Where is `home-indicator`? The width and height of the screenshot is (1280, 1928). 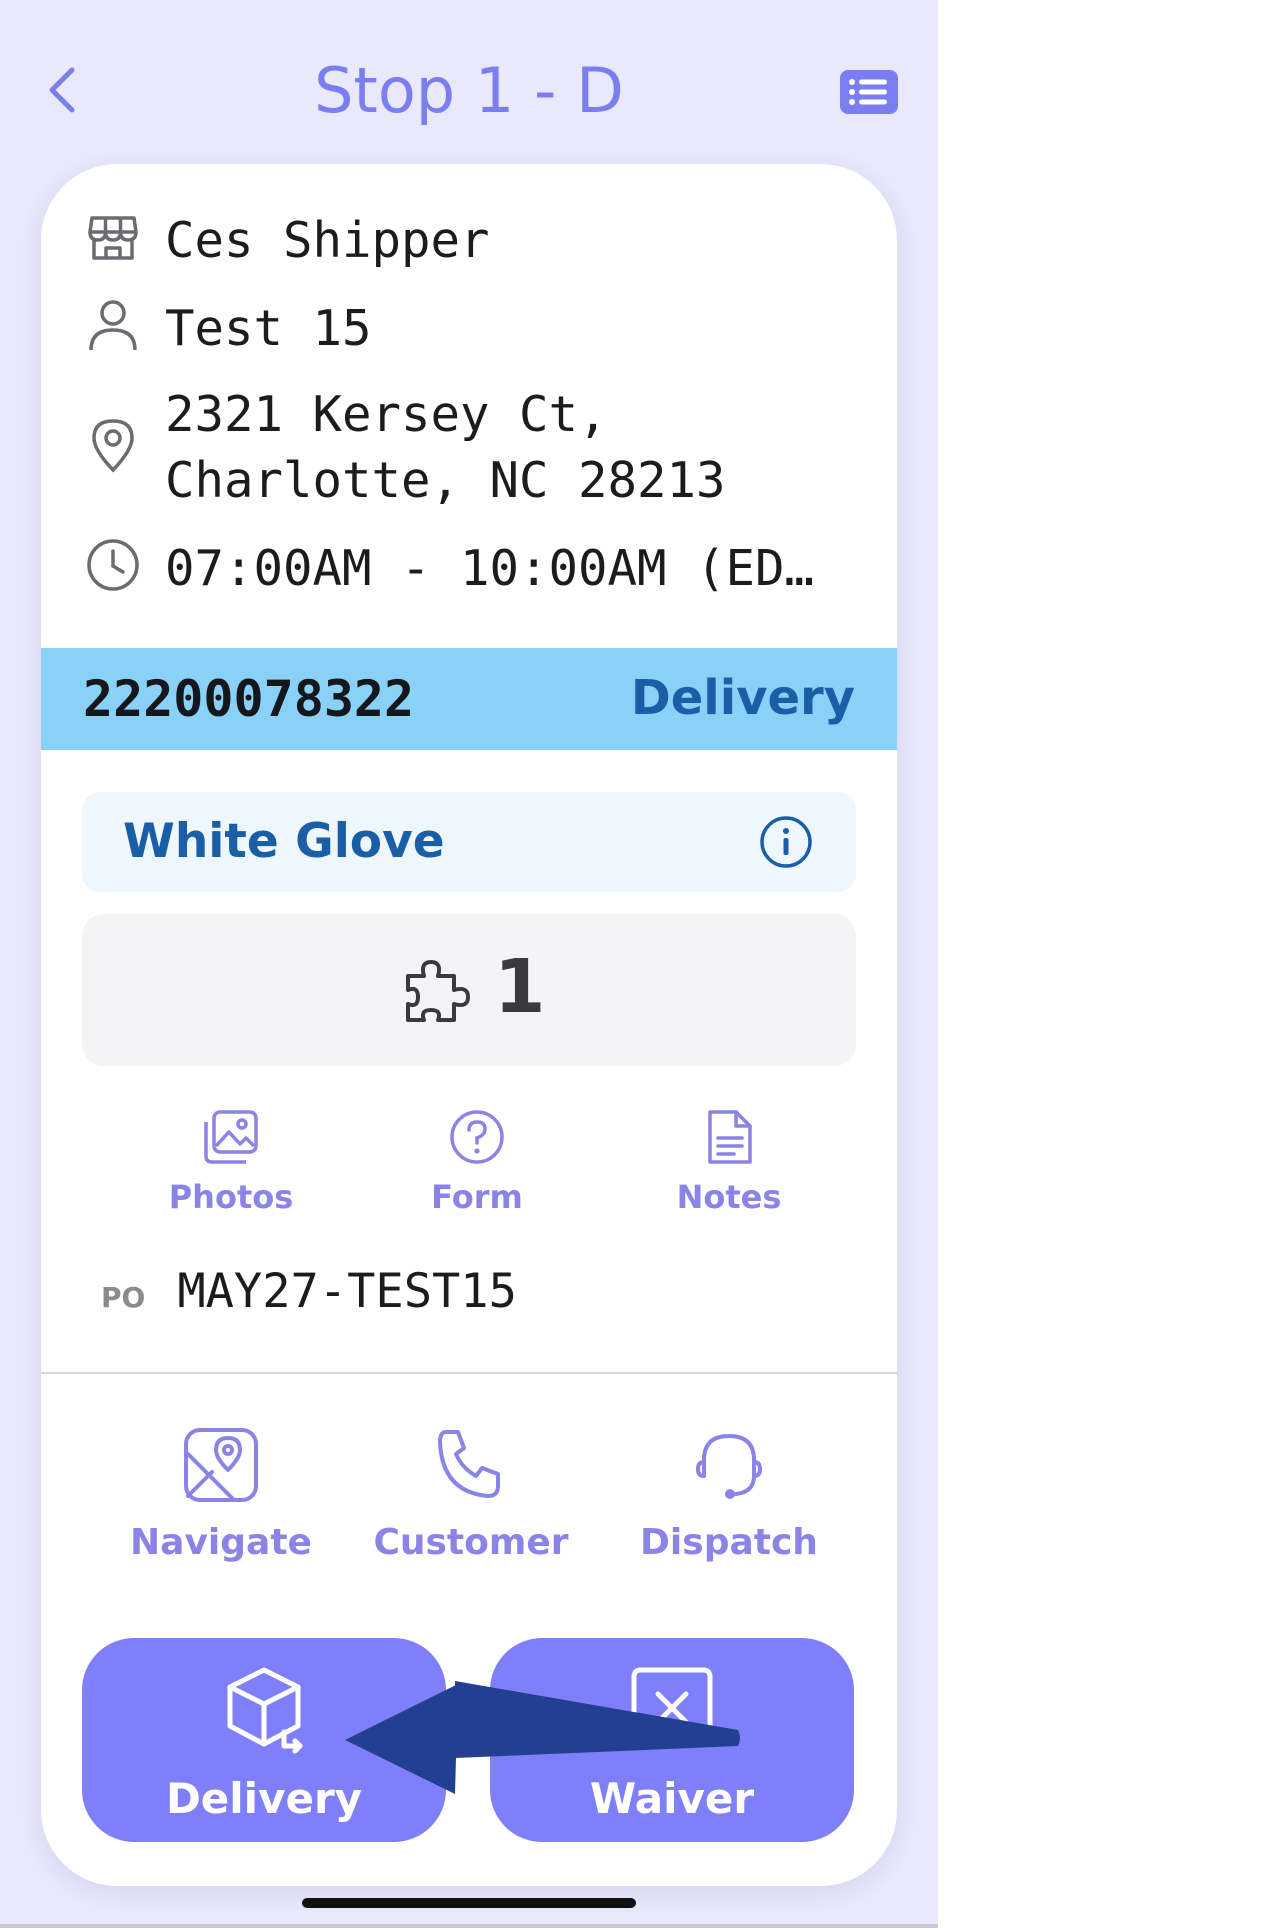
home-indicator is located at coordinates (469, 1903).